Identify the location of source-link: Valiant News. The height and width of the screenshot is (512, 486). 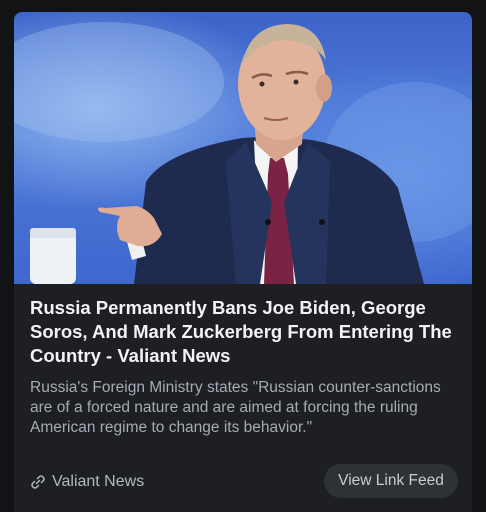
(87, 482).